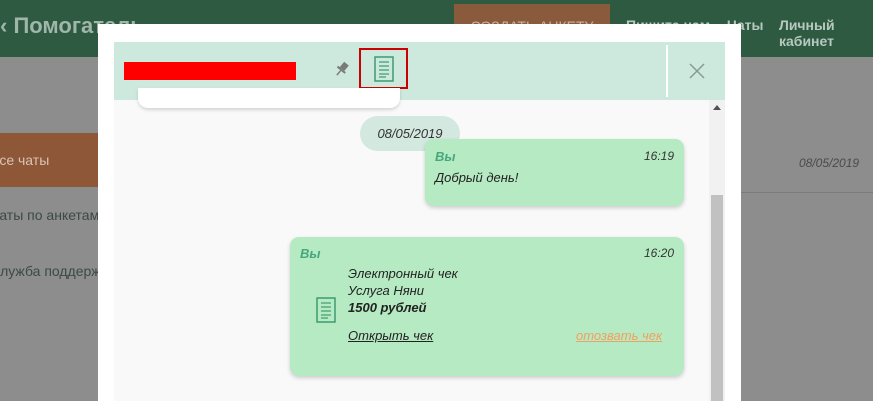 The height and width of the screenshot is (401, 873). I want to click on receipt-amount: 1500 рублей, so click(387, 307).